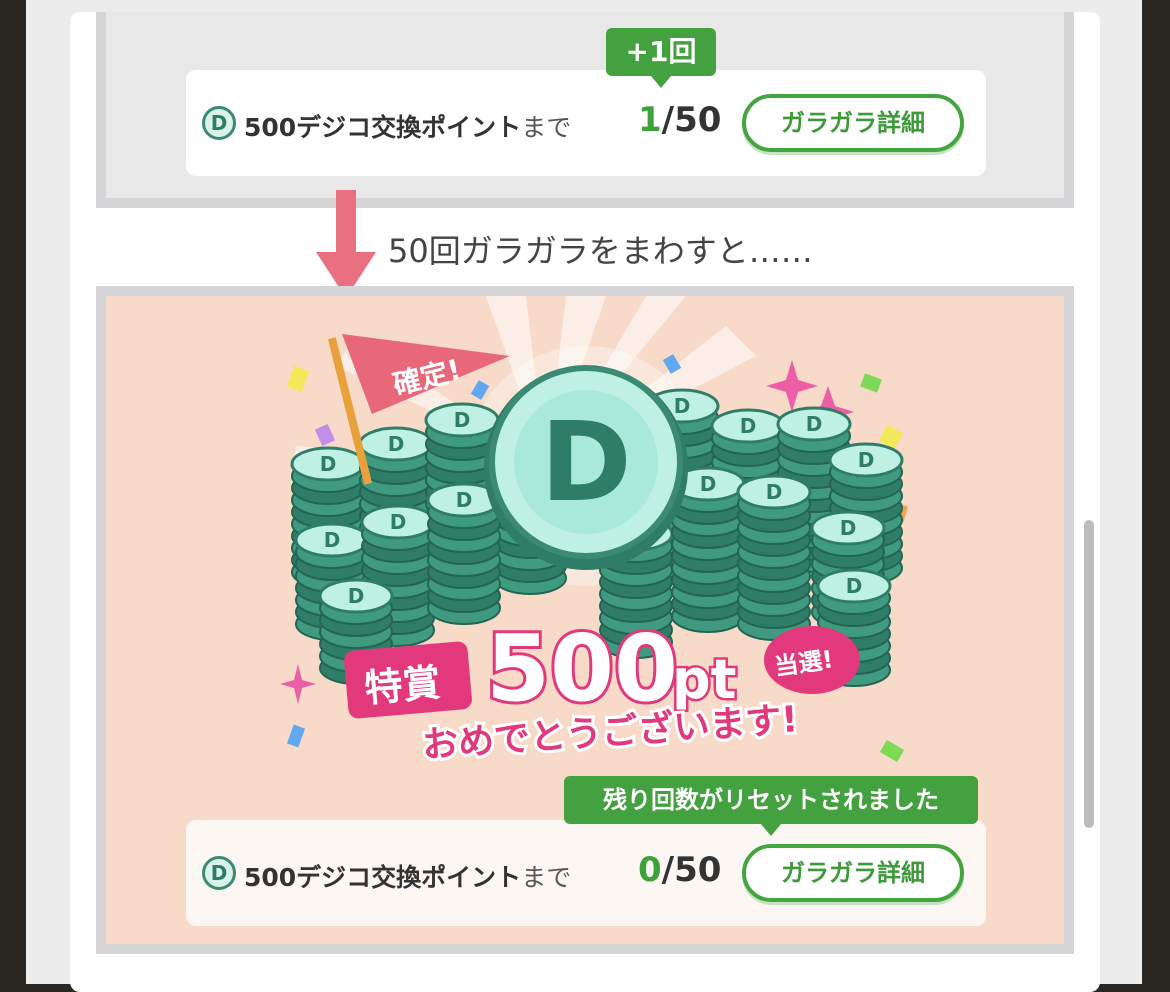 Image resolution: width=1170 pixels, height=992 pixels. Describe the element at coordinates (582, 668) in the screenshot. I see `svg-text: 500` at that location.